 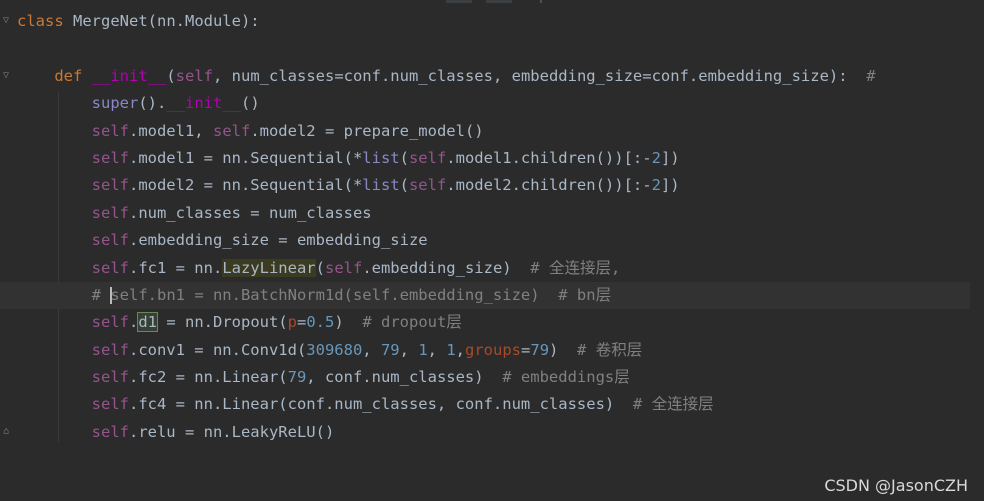 What do you see at coordinates (610, 349) in the screenshot?
I see `code-token: # 卷积层` at bounding box center [610, 349].